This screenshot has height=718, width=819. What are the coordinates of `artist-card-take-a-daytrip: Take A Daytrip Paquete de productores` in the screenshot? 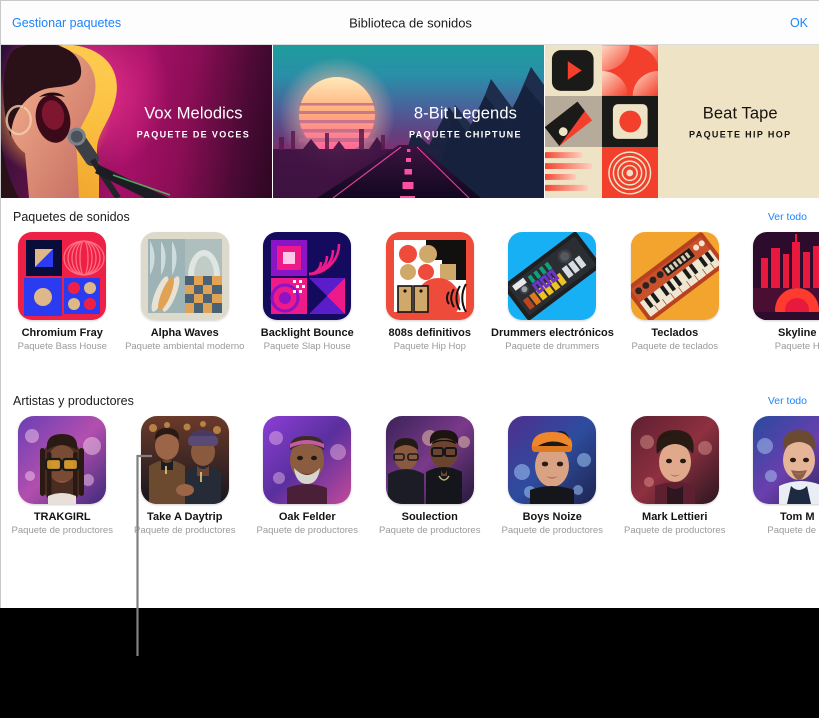 It's located at (185, 476).